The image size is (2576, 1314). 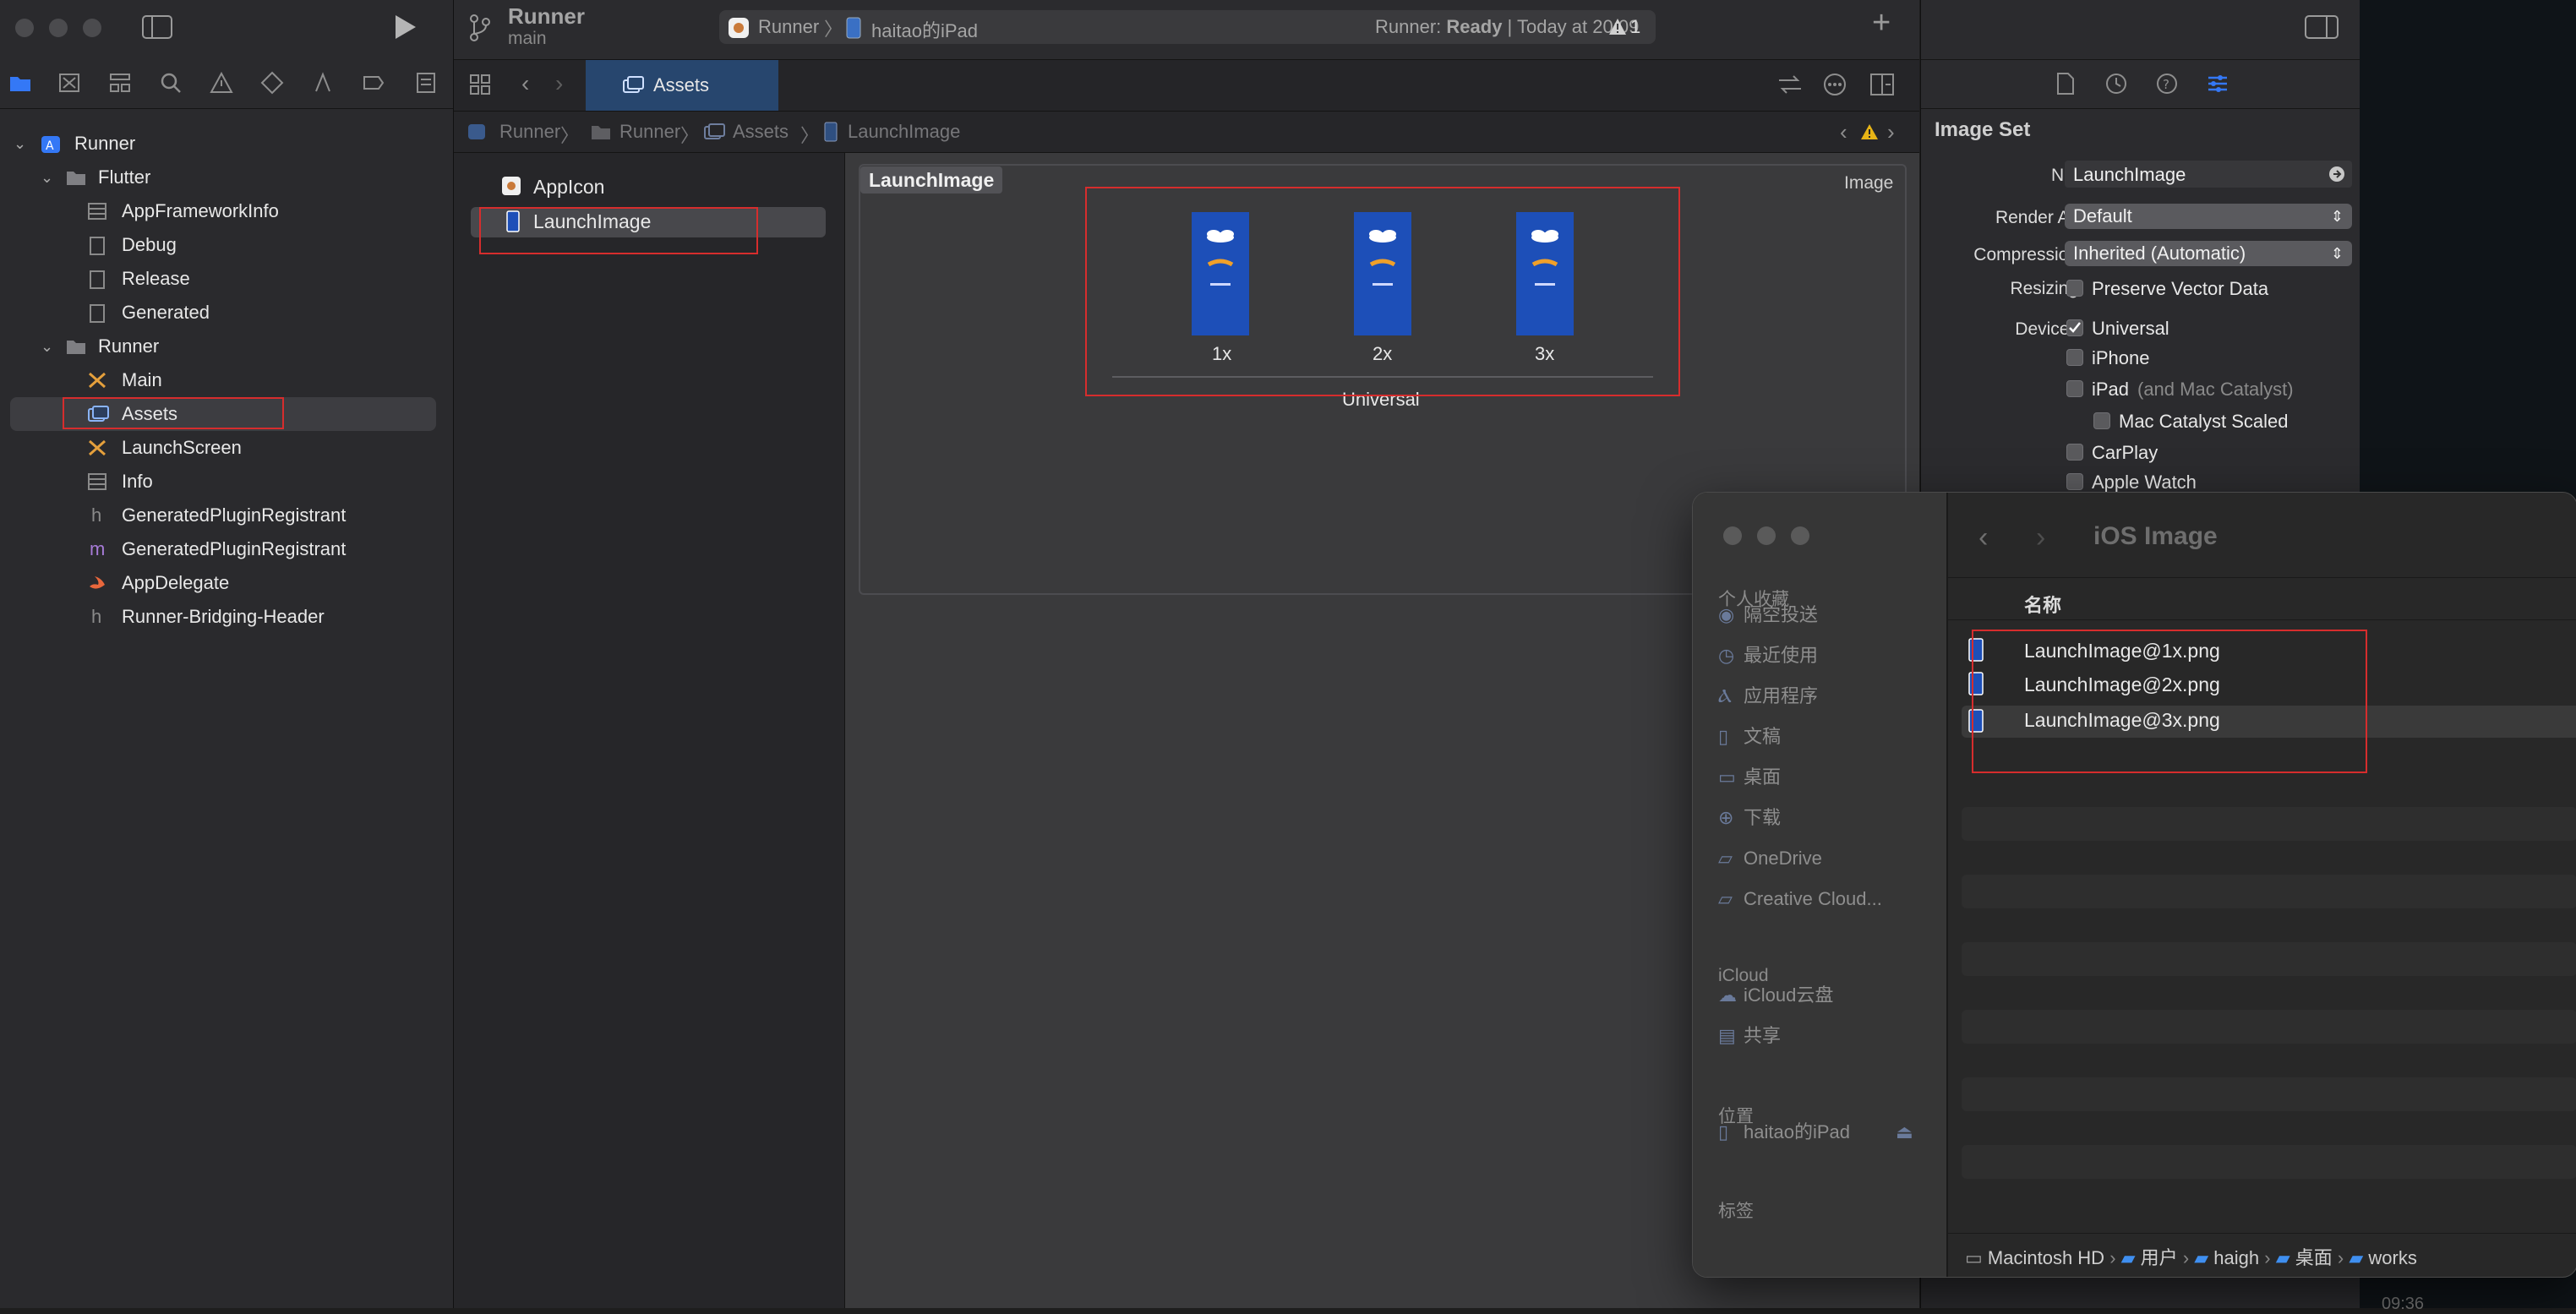 What do you see at coordinates (225, 380) in the screenshot?
I see `tree-item-main-storyboard: Main` at bounding box center [225, 380].